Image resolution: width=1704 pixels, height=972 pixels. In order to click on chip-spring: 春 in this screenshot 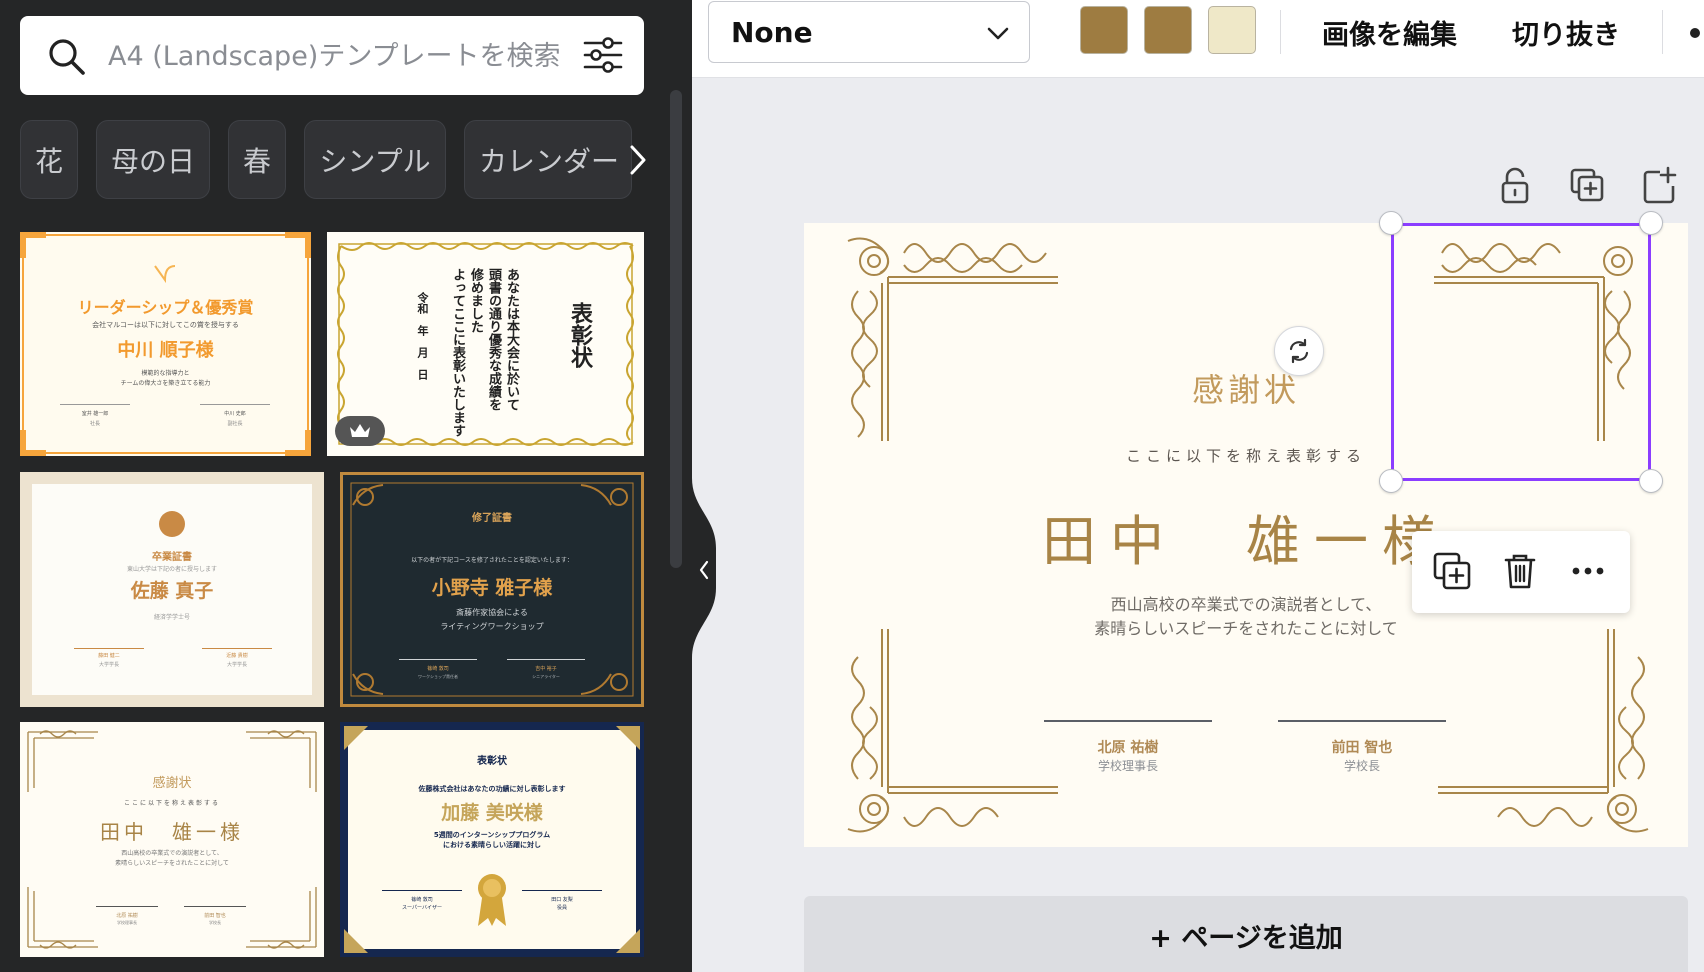, I will do `click(257, 159)`.